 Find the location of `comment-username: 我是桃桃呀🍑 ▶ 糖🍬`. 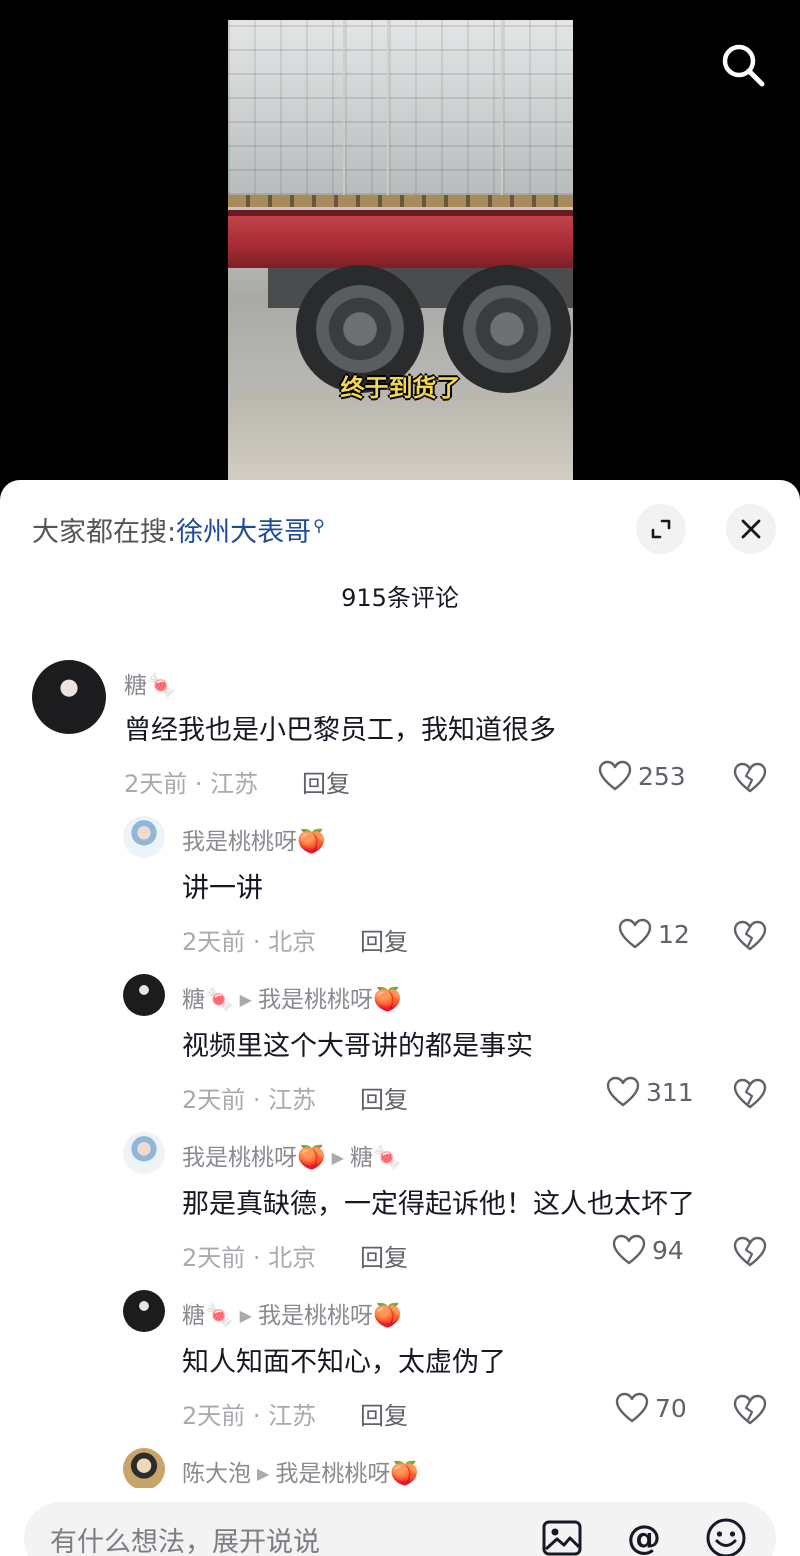

comment-username: 我是桃桃呀🍑 ▶ 糖🍬 is located at coordinates (292, 1155).